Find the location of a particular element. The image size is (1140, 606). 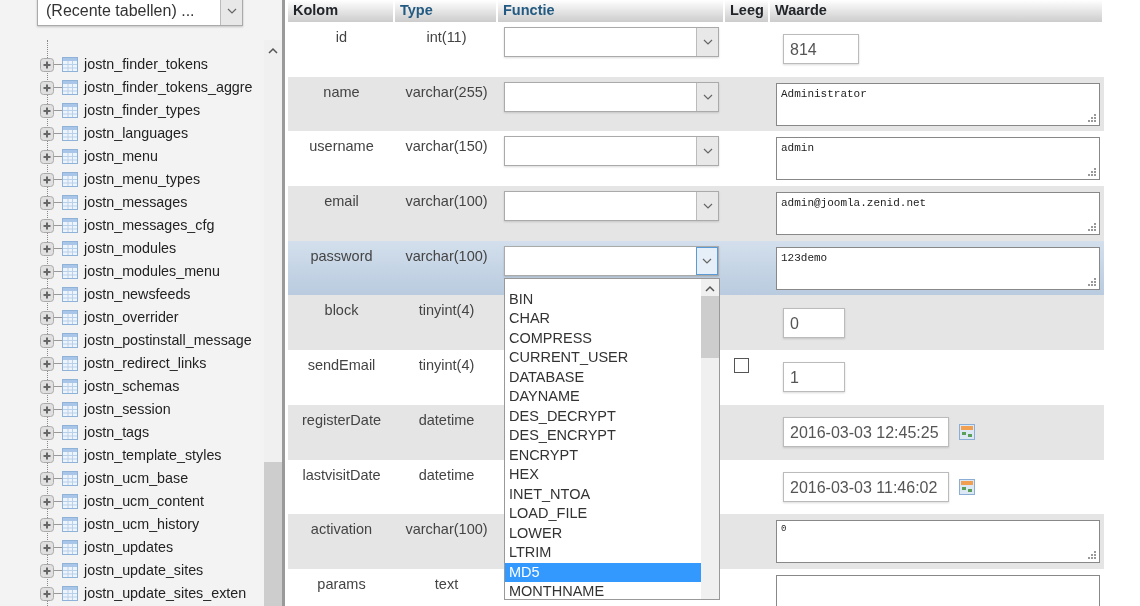

table-link: jostn_finder_tokens_aggre is located at coordinates (168, 87).